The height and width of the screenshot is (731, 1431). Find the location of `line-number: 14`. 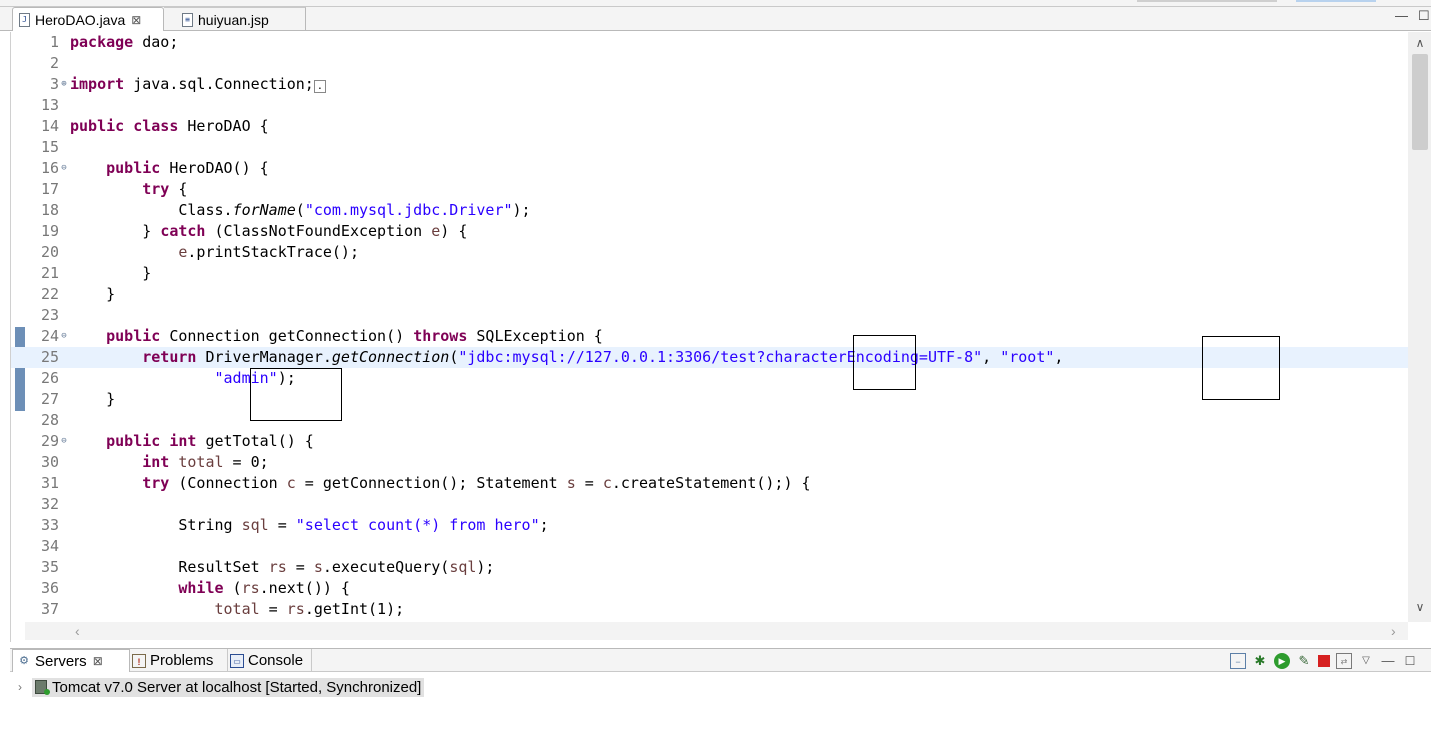

line-number: 14 is located at coordinates (49, 126).